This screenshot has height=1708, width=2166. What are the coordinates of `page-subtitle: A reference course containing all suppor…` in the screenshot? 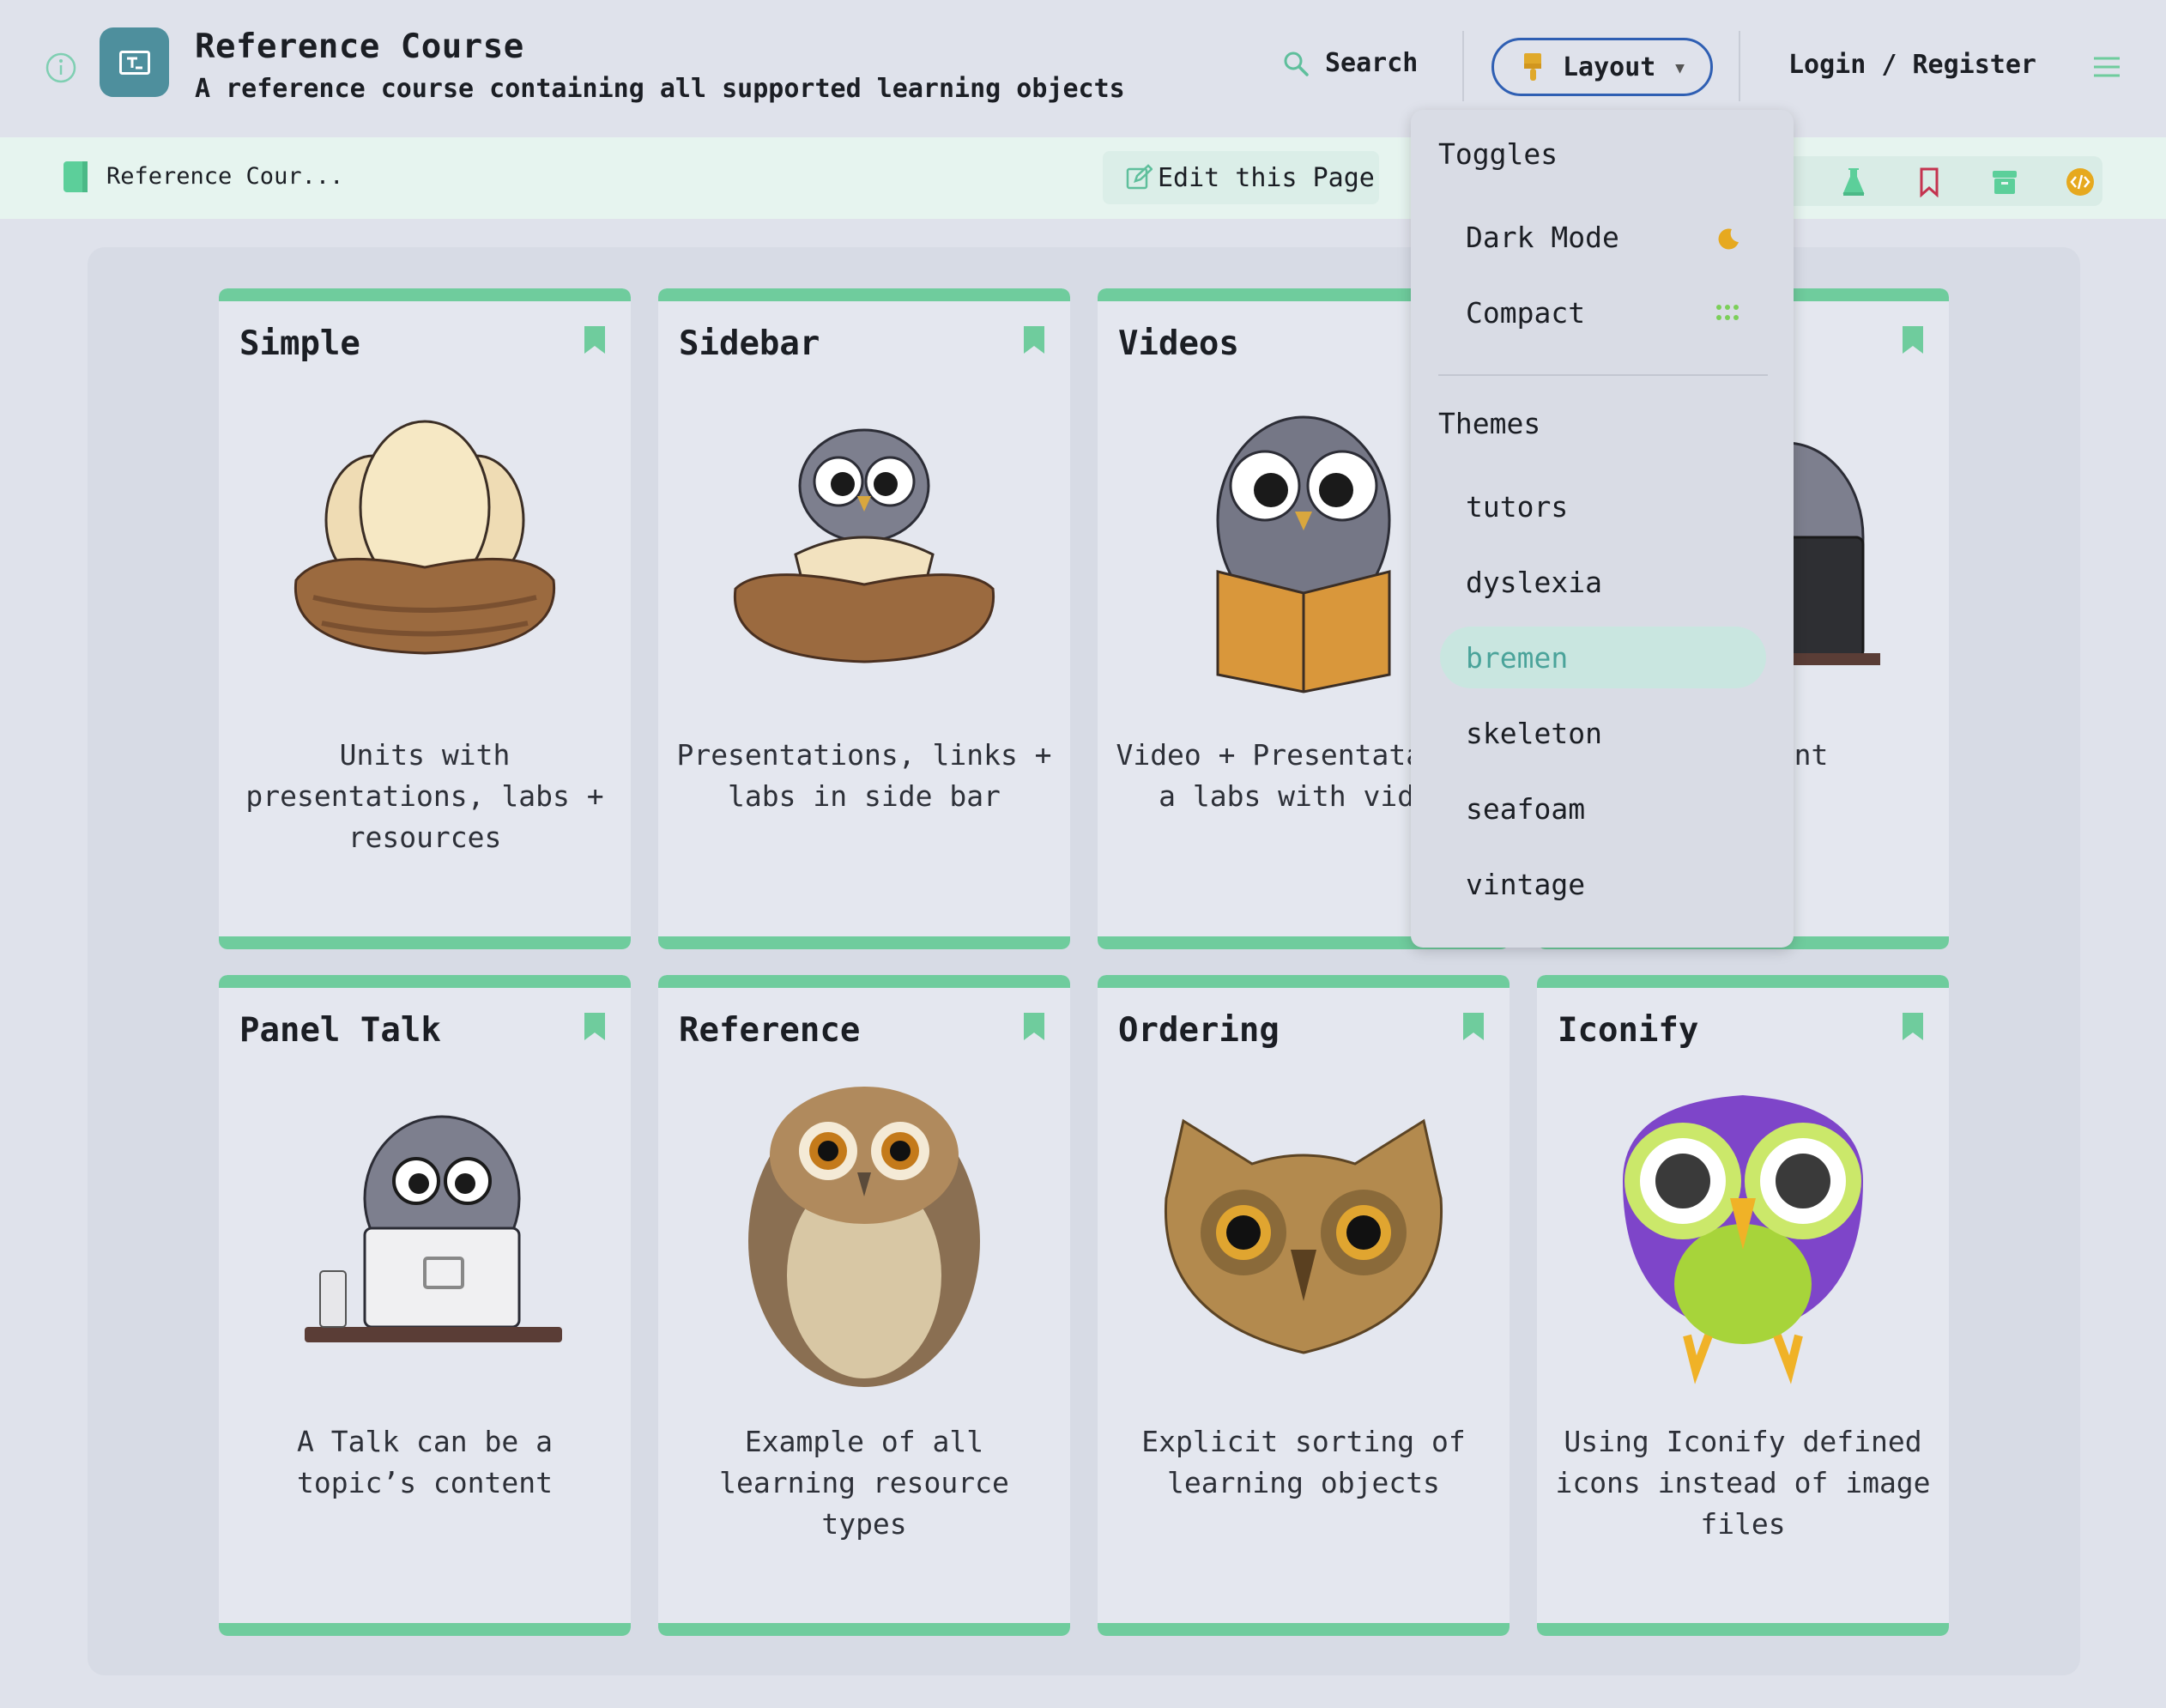 It's located at (660, 89).